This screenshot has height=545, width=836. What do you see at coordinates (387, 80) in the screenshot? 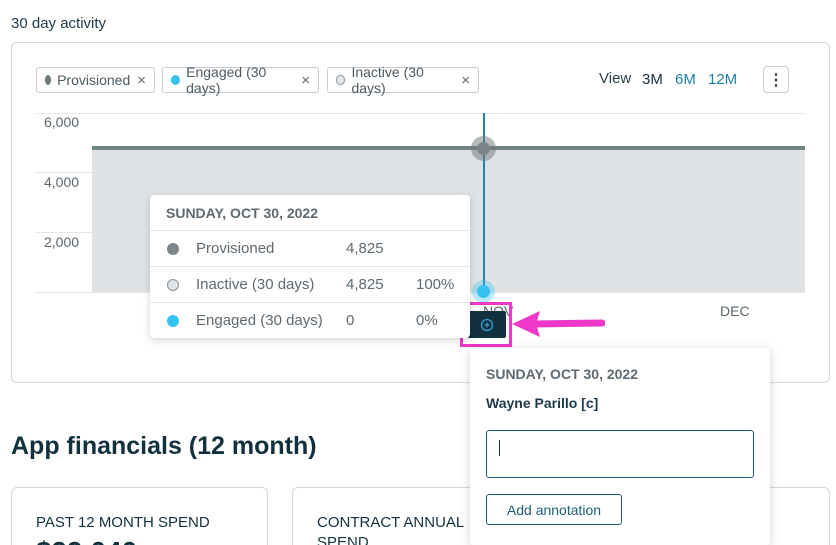
I see `filter-chip-label: Inactive (30 days)` at bounding box center [387, 80].